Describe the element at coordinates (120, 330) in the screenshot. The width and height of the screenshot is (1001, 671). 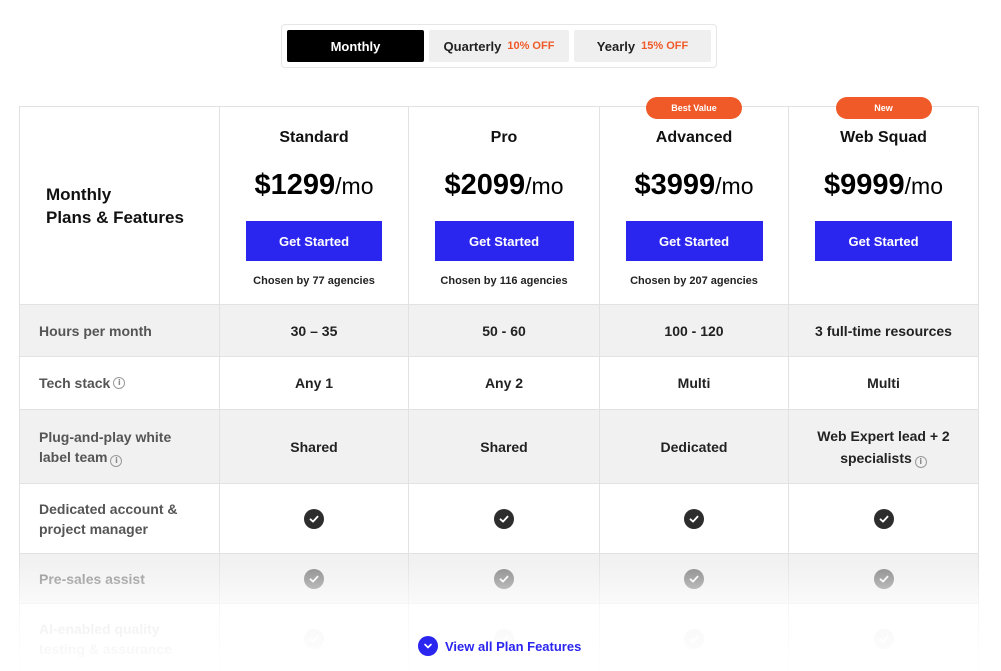
I see `feature-label: Hours per month` at that location.